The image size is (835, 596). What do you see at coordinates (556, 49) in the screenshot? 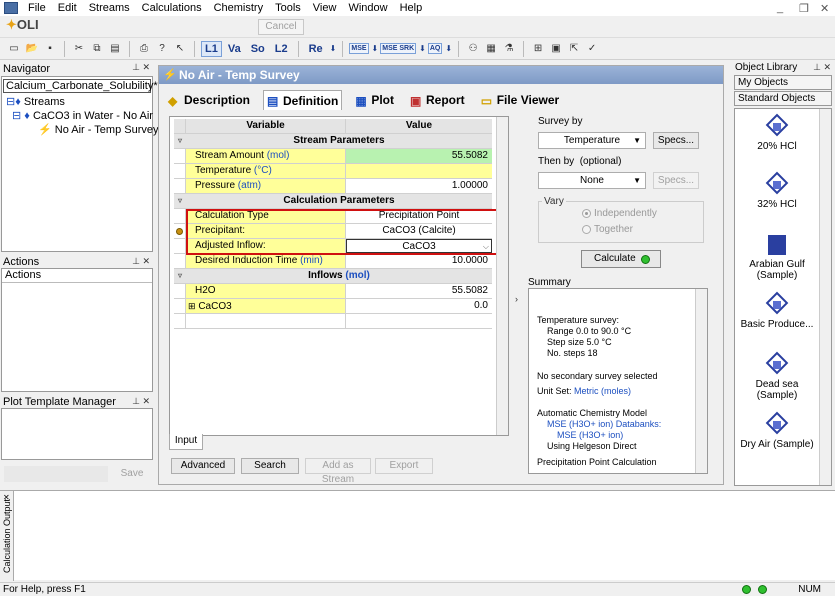
I see `edit-image-icon: ▣` at bounding box center [556, 49].